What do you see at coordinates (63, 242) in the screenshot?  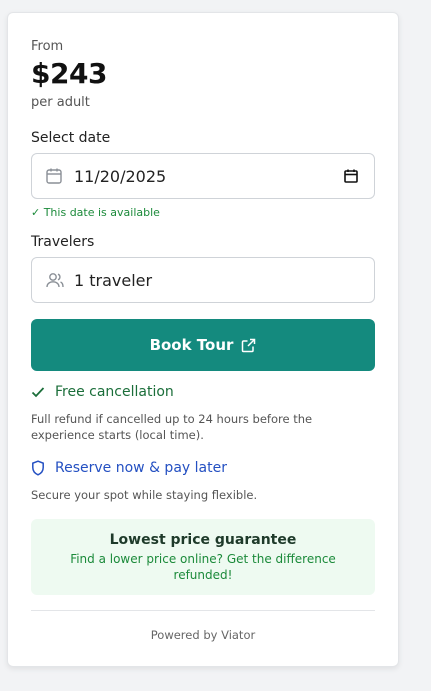 I see `travelers-label: Travelers` at bounding box center [63, 242].